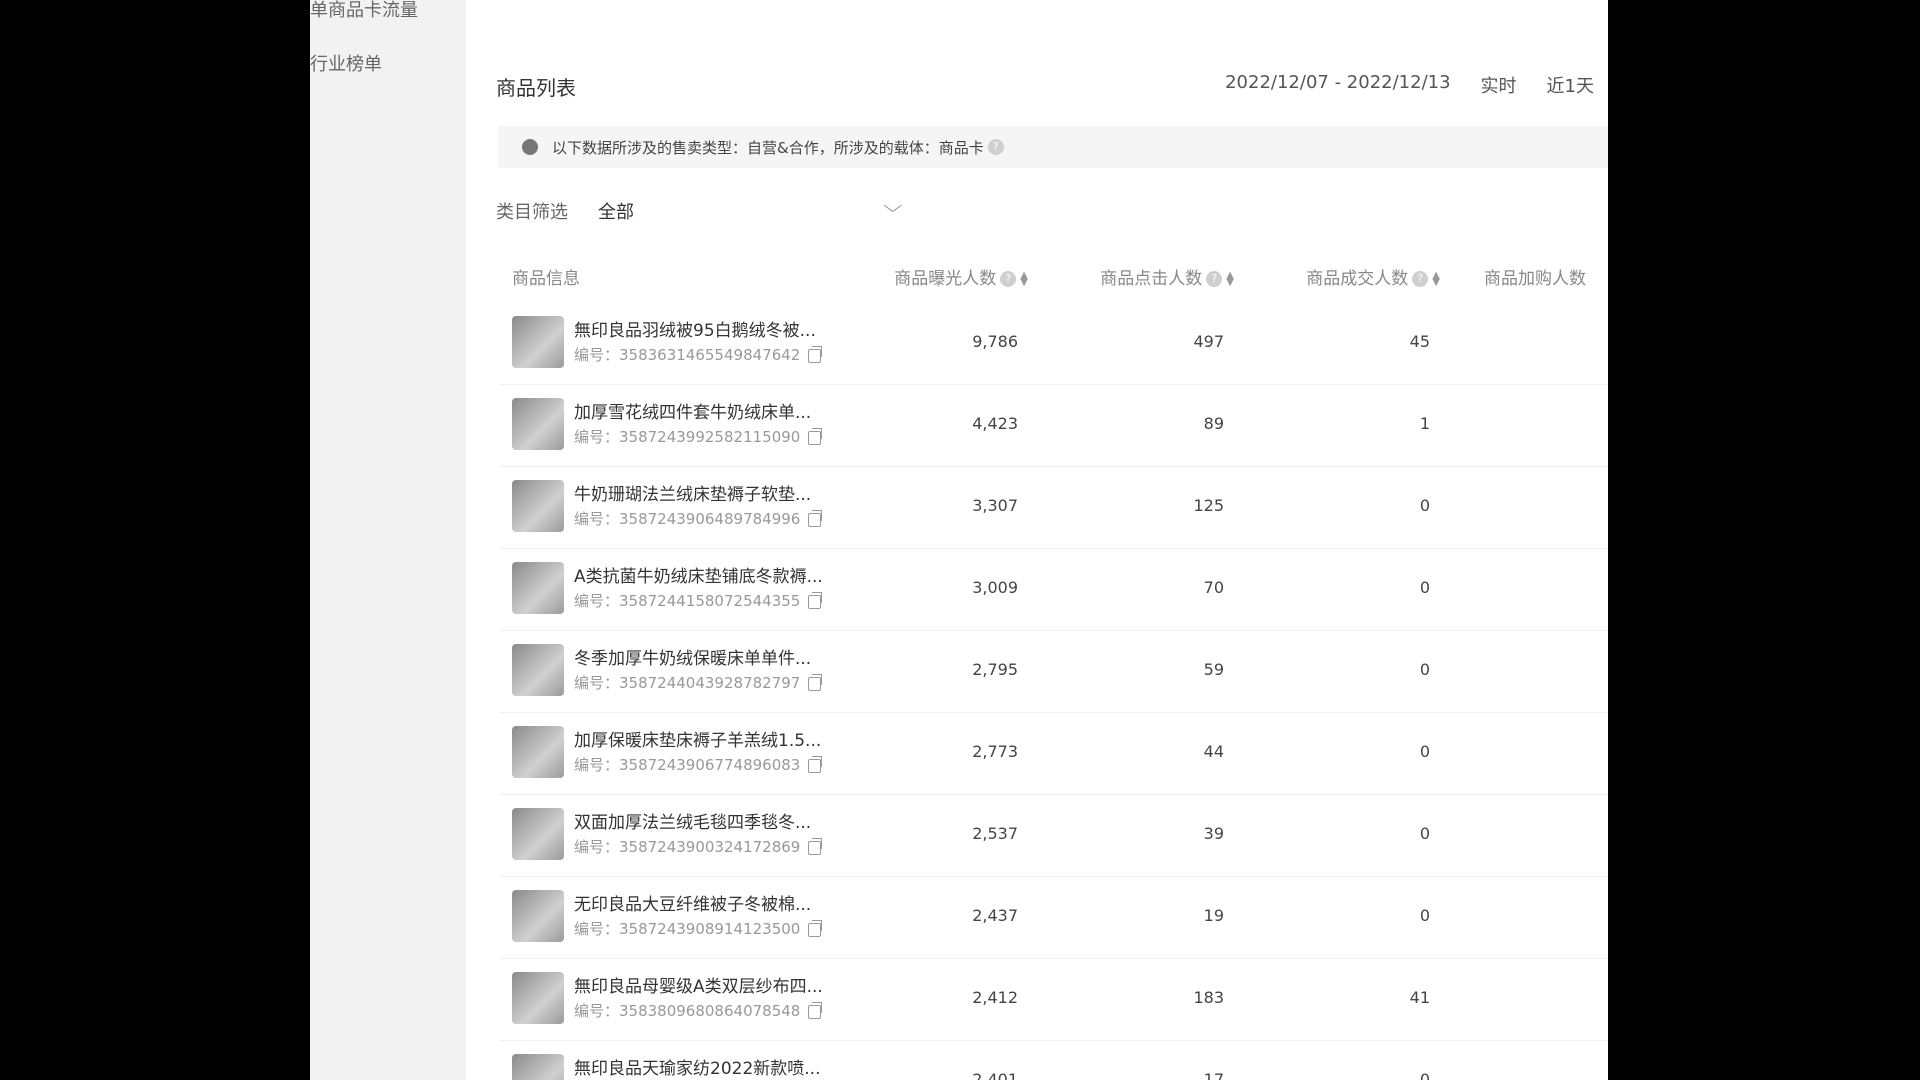 Image resolution: width=1920 pixels, height=1080 pixels. What do you see at coordinates (388, 540) in the screenshot?
I see `sidebar: 单商品卡流量 行业榜单` at bounding box center [388, 540].